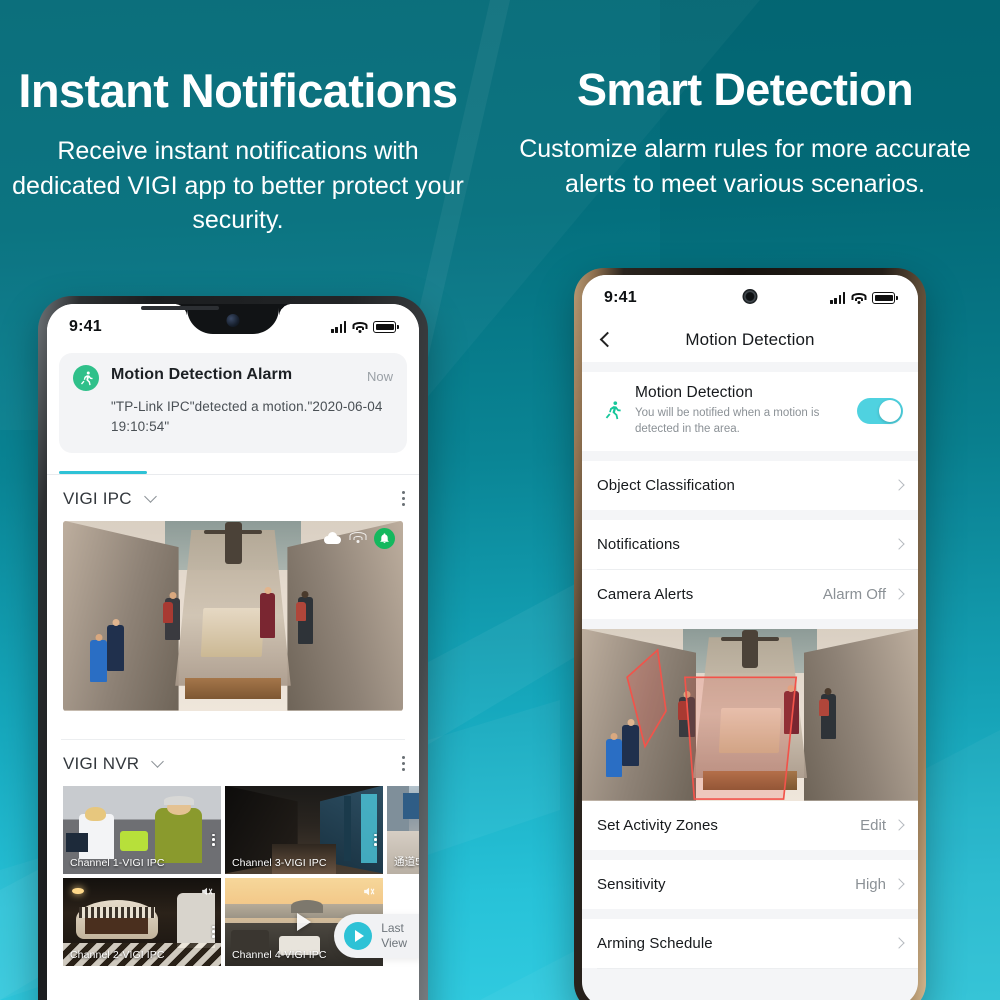 The height and width of the screenshot is (1000, 1000). I want to click on row-object-classification: Object Classification, so click(750, 485).